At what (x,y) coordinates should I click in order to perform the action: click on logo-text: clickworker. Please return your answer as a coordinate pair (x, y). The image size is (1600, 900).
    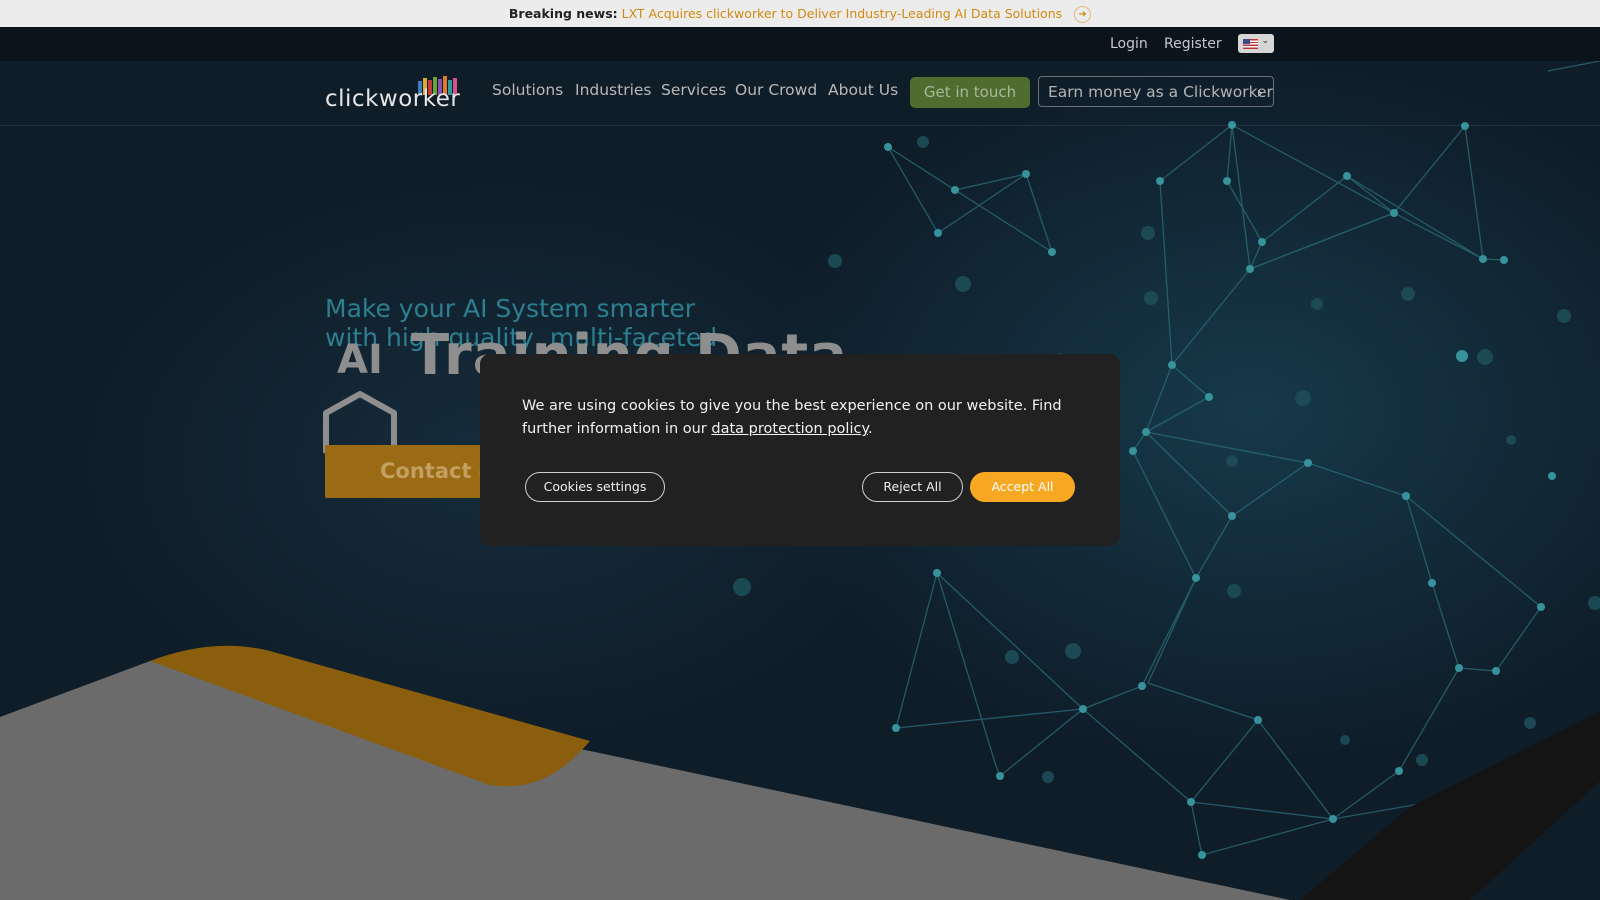
    Looking at the image, I should click on (393, 99).